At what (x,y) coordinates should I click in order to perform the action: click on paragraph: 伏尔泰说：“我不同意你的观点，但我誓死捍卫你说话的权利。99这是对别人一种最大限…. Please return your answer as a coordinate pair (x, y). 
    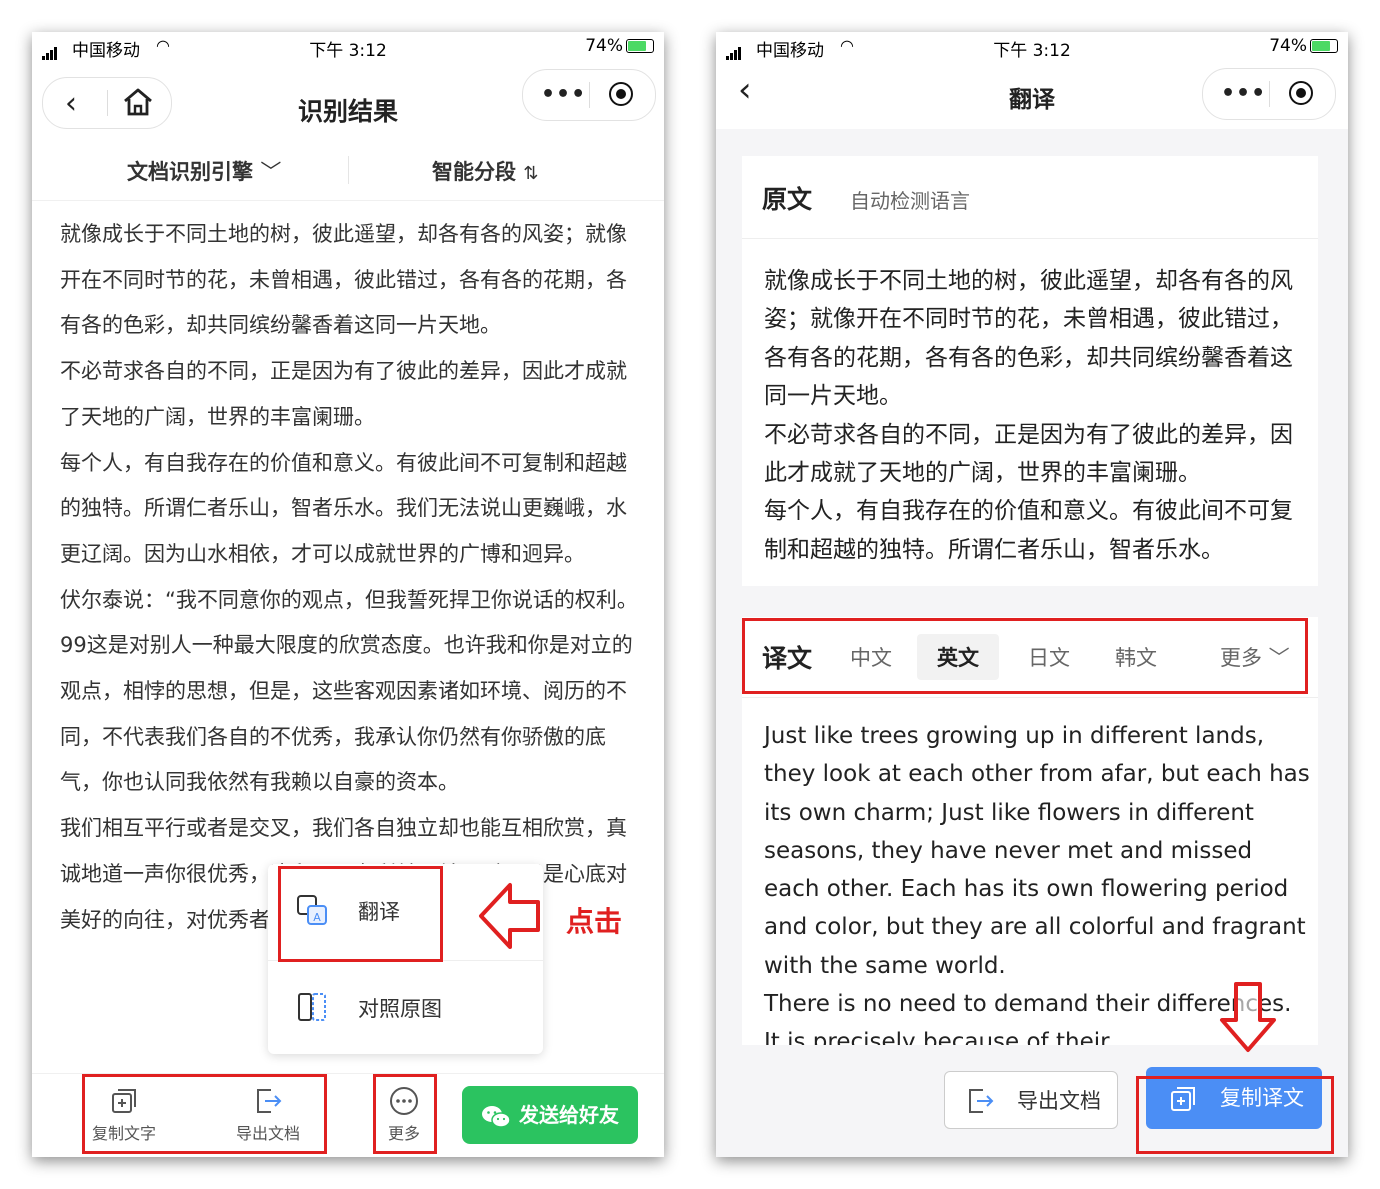
    Looking at the image, I should click on (349, 691).